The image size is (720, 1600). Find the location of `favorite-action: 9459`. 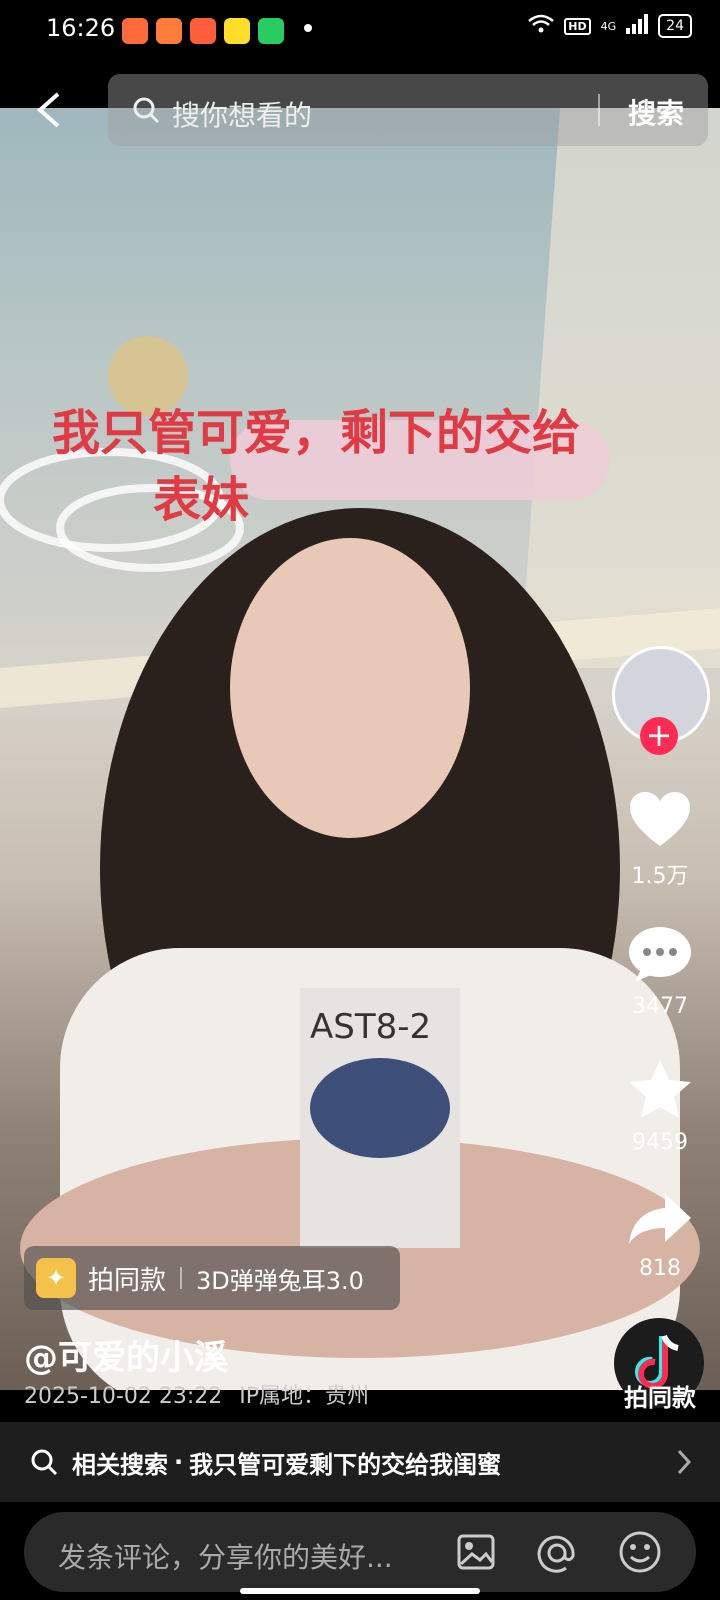

favorite-action: 9459 is located at coordinates (660, 1106).